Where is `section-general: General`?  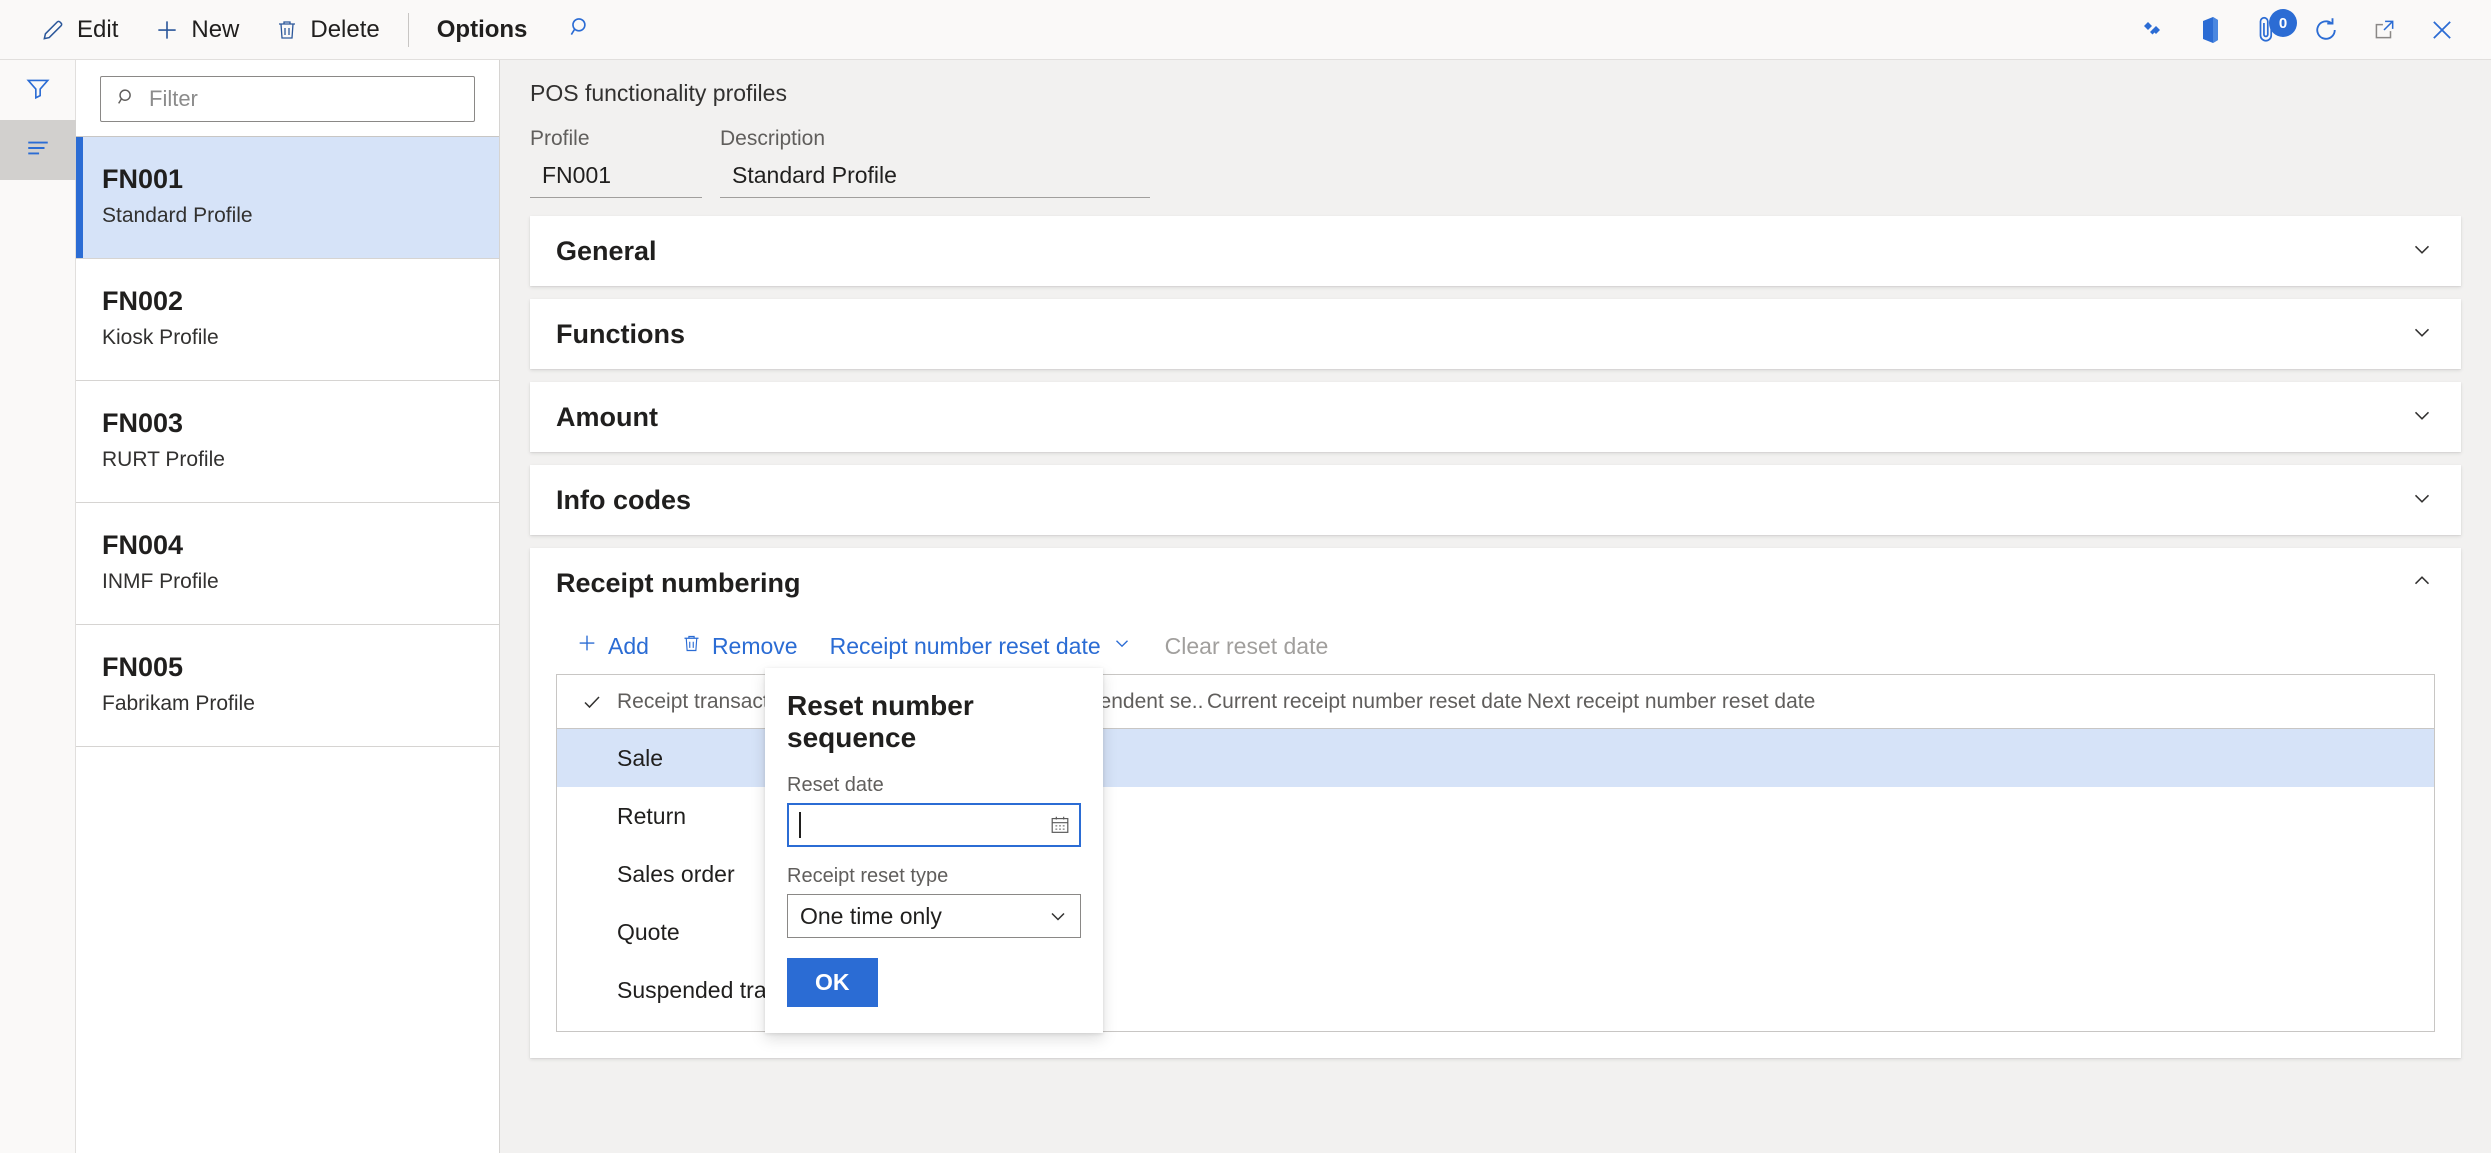 section-general: General is located at coordinates (1495, 251).